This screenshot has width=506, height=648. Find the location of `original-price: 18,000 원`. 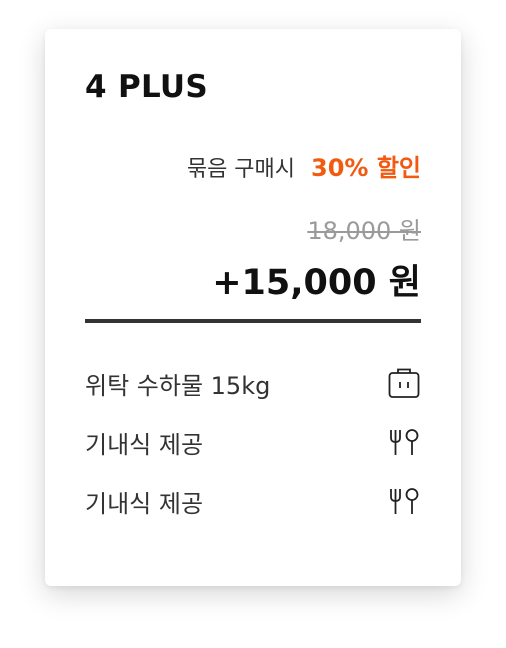

original-price: 18,000 원 is located at coordinates (364, 231).